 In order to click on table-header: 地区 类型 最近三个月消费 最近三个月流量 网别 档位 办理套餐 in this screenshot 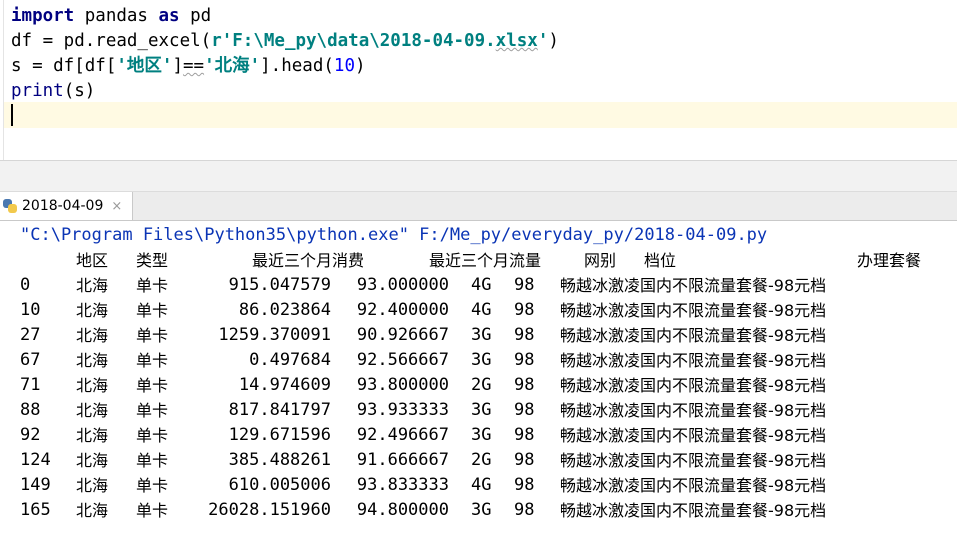, I will do `click(478, 260)`.